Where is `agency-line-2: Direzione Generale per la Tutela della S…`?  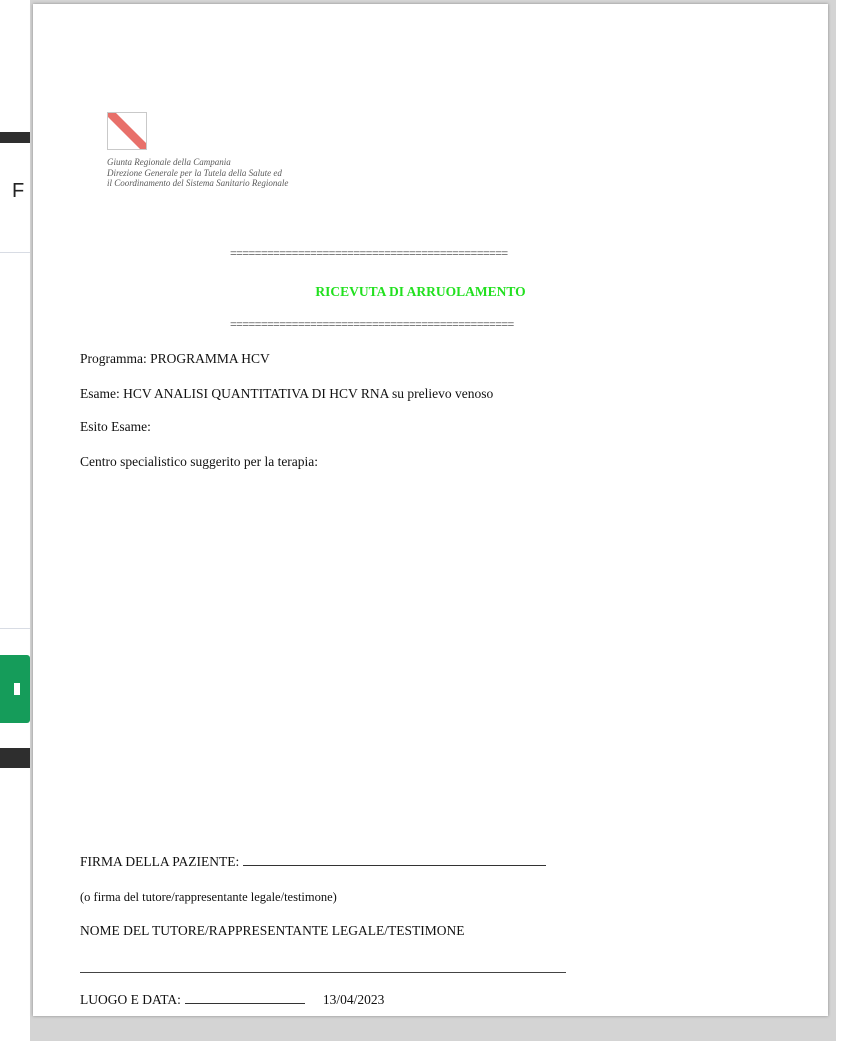 agency-line-2: Direzione Generale per la Tutela della S… is located at coordinates (194, 172).